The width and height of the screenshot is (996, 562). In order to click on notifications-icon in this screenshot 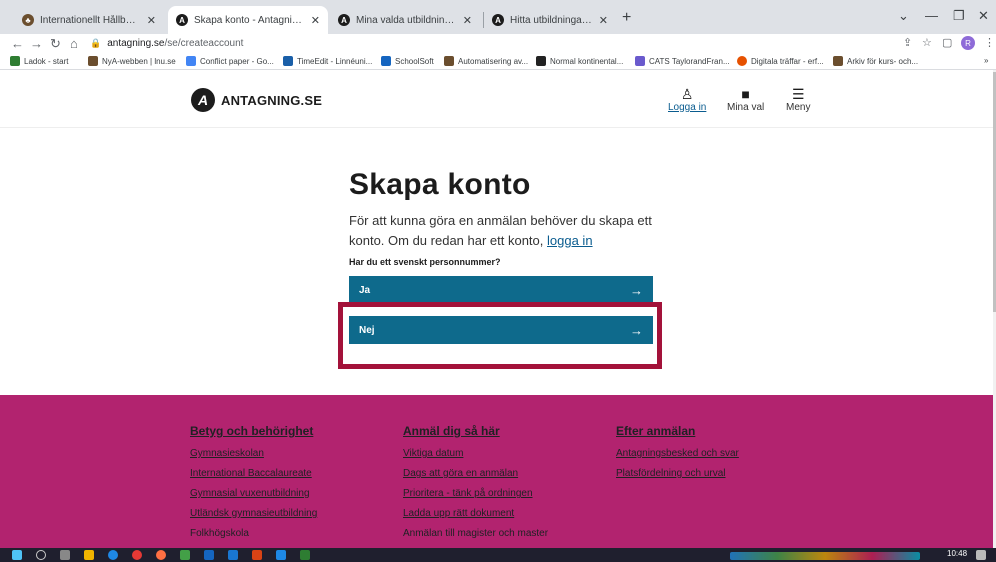, I will do `click(981, 555)`.